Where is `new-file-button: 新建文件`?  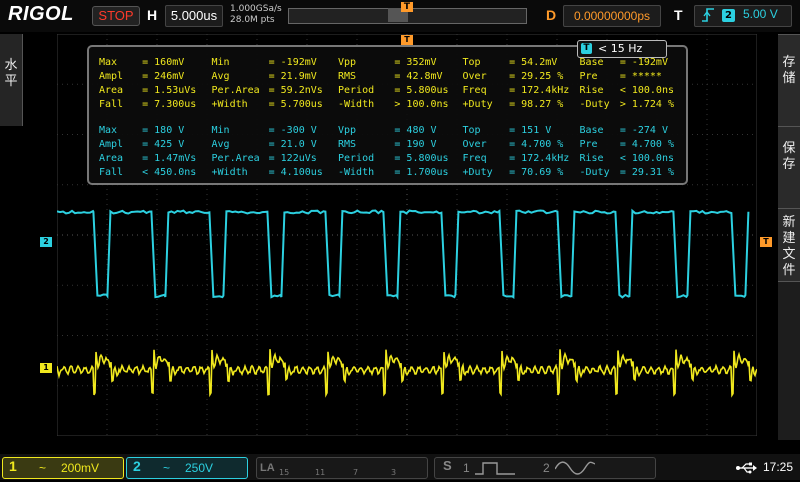
new-file-button: 新建文件 is located at coordinates (789, 245).